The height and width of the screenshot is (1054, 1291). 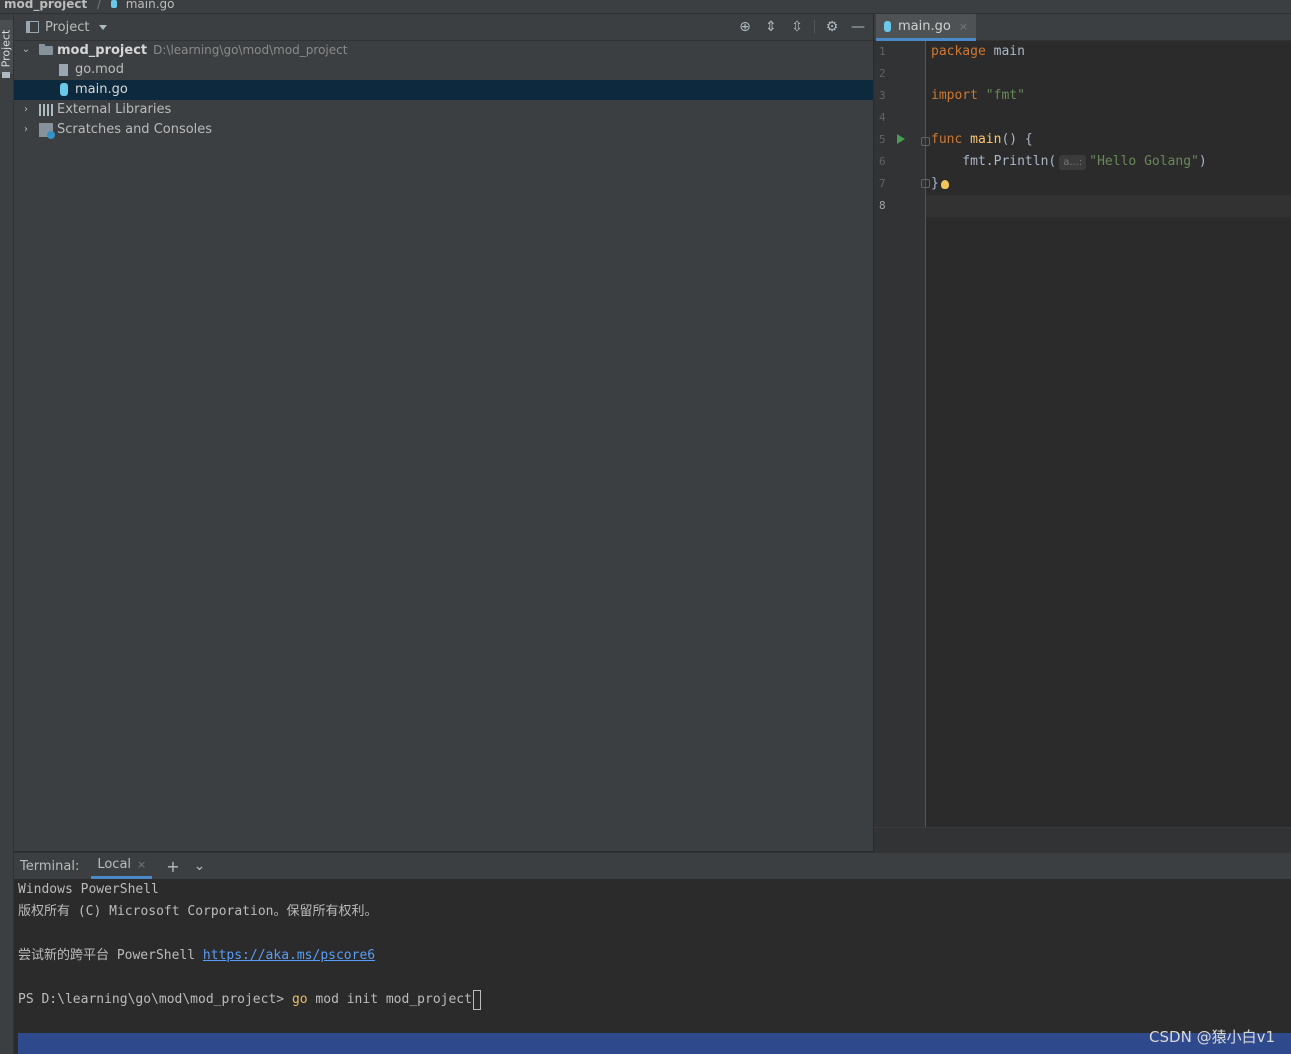 I want to click on library-icon, so click(x=46, y=110).